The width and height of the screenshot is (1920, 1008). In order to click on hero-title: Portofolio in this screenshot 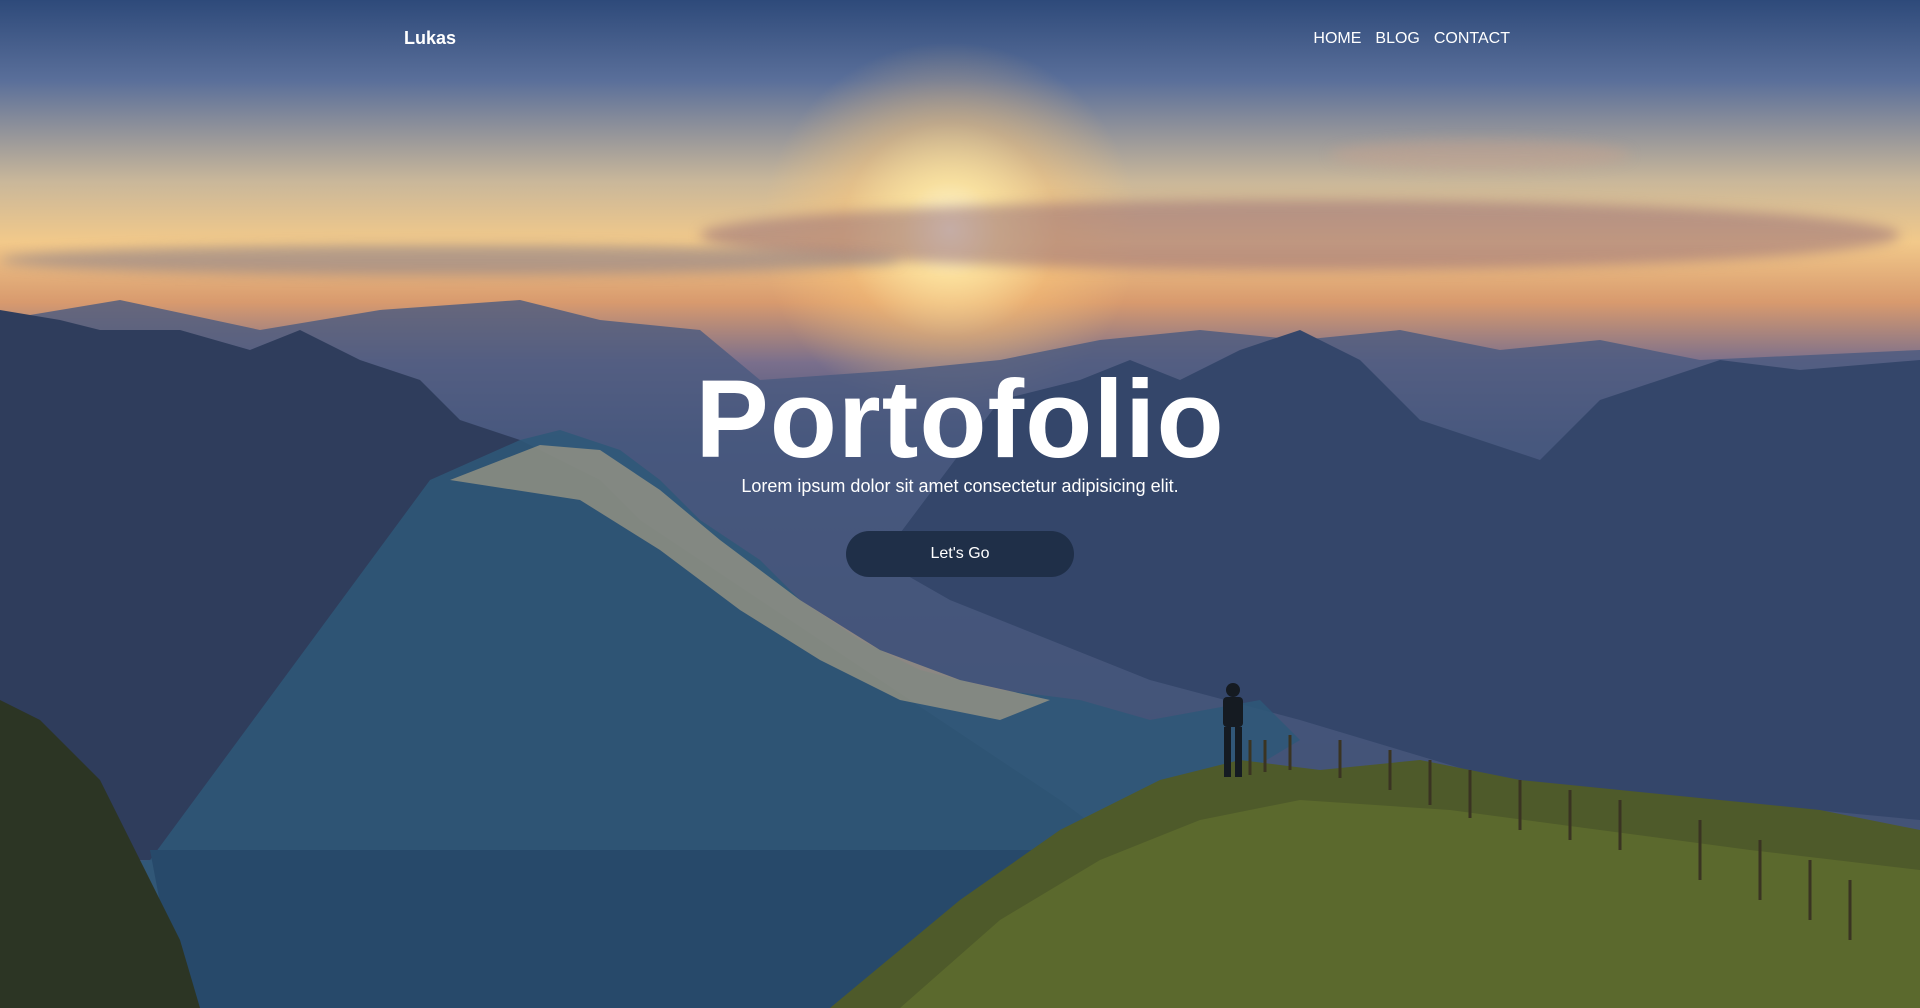, I will do `click(960, 419)`.